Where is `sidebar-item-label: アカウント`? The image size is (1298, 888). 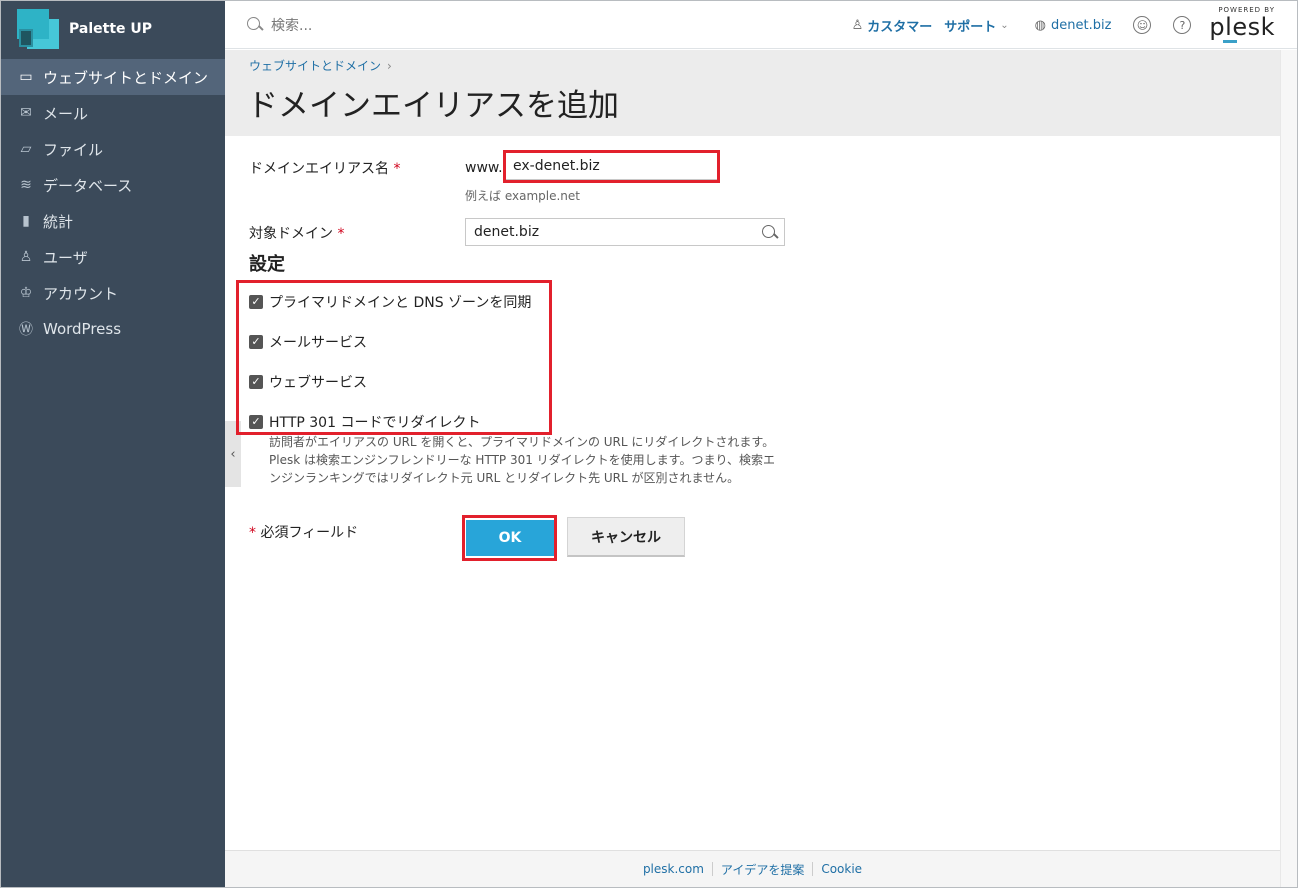
sidebar-item-label: アカウント is located at coordinates (81, 293).